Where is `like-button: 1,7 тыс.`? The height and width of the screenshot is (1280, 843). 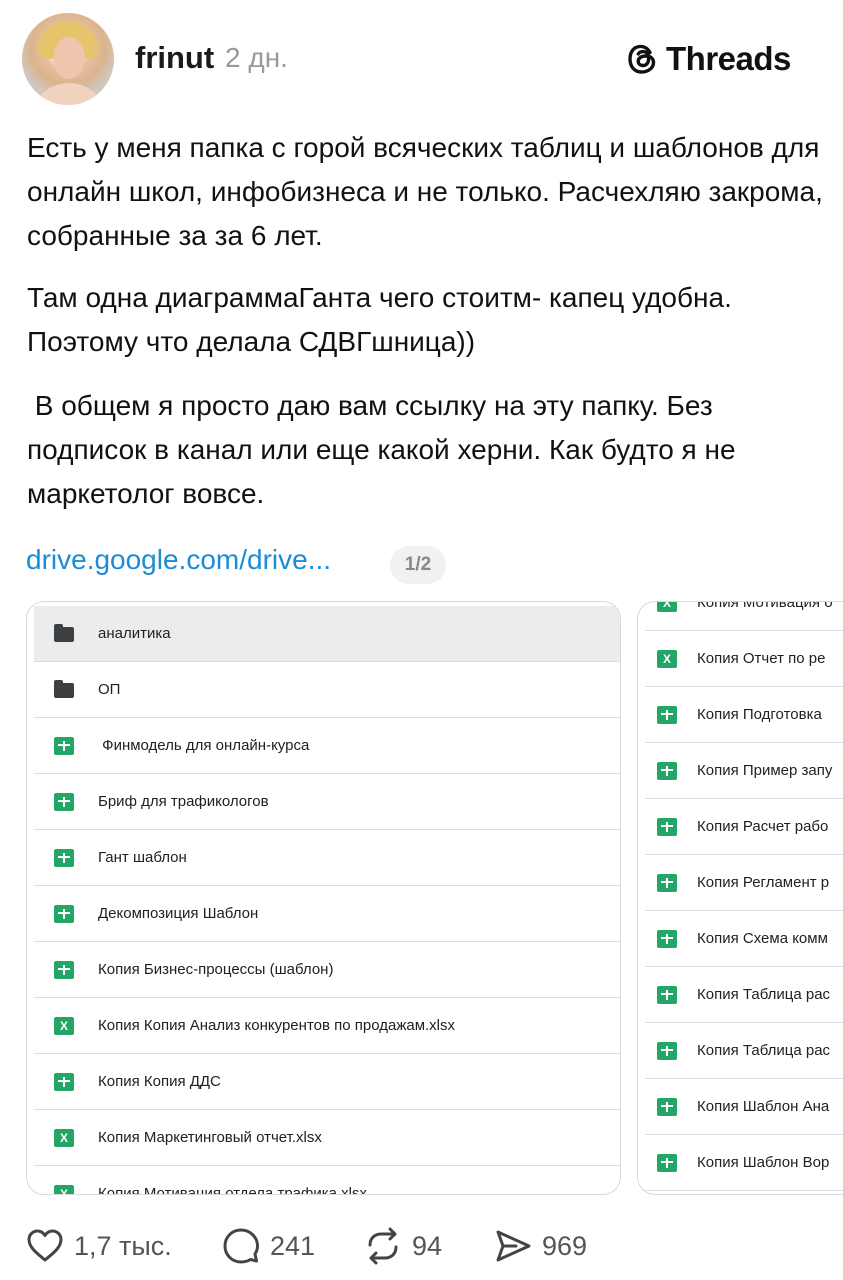 like-button: 1,7 тыс. is located at coordinates (99, 1246).